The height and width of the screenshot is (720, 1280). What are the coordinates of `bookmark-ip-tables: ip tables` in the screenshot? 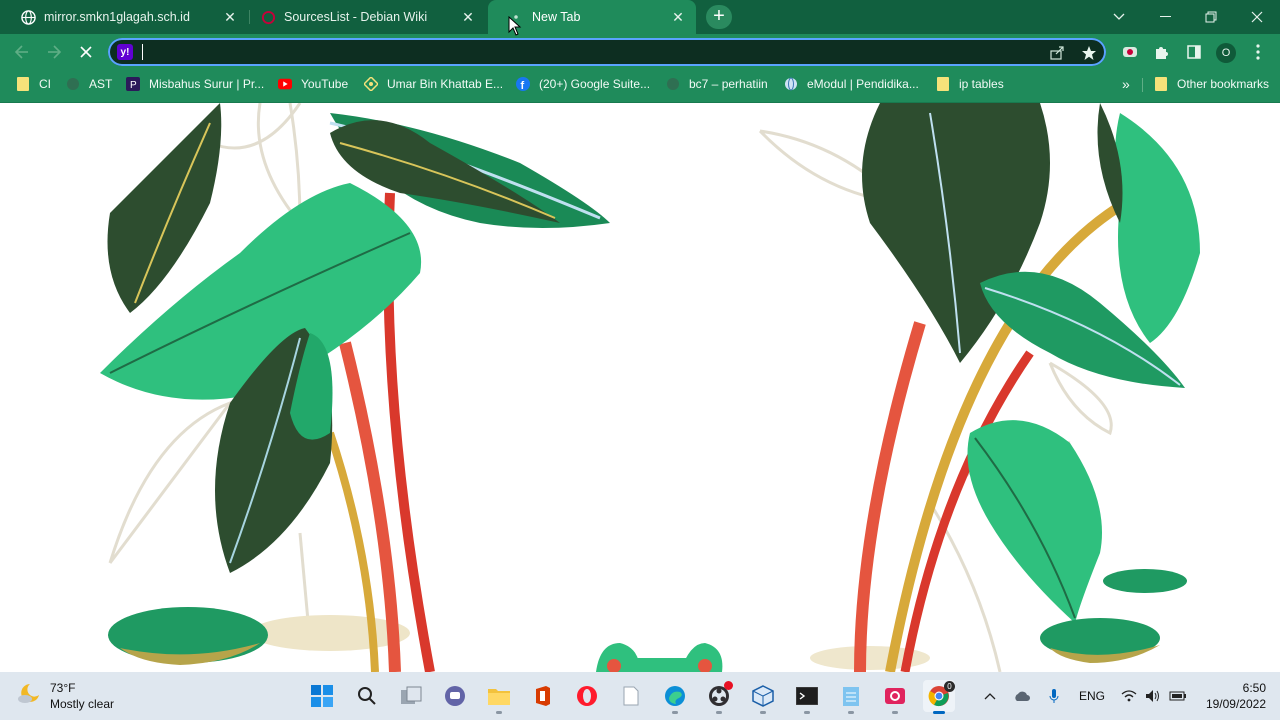 It's located at (970, 84).